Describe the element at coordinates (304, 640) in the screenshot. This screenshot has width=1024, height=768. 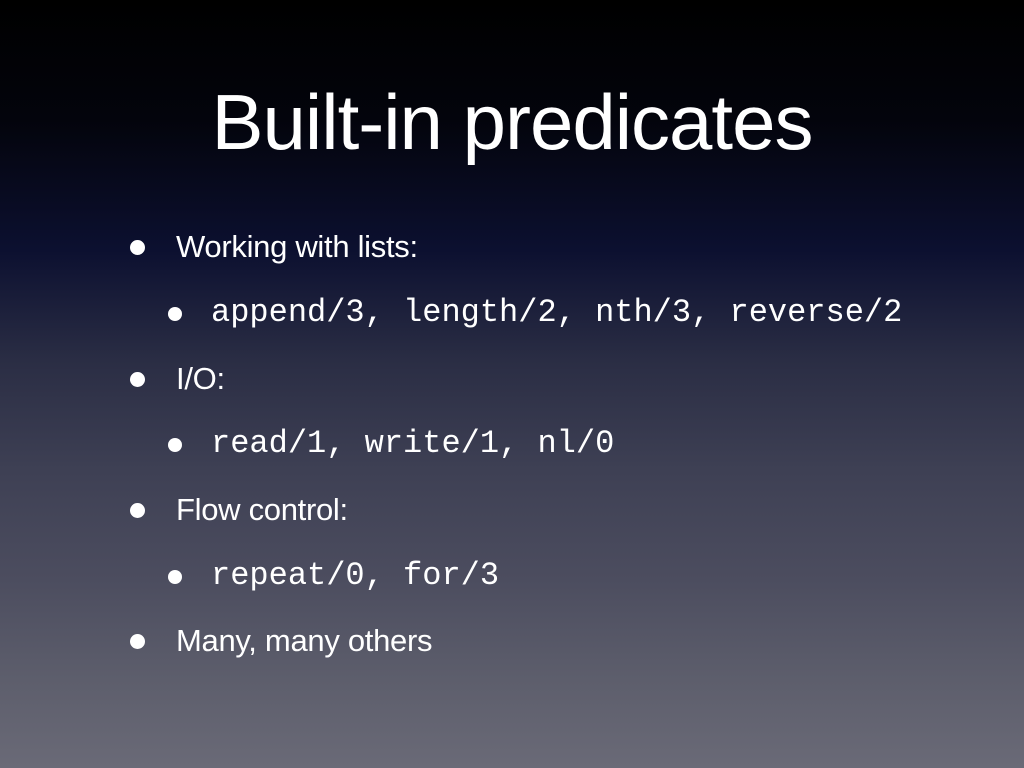
I see `bullet-text: Many, many others` at that location.